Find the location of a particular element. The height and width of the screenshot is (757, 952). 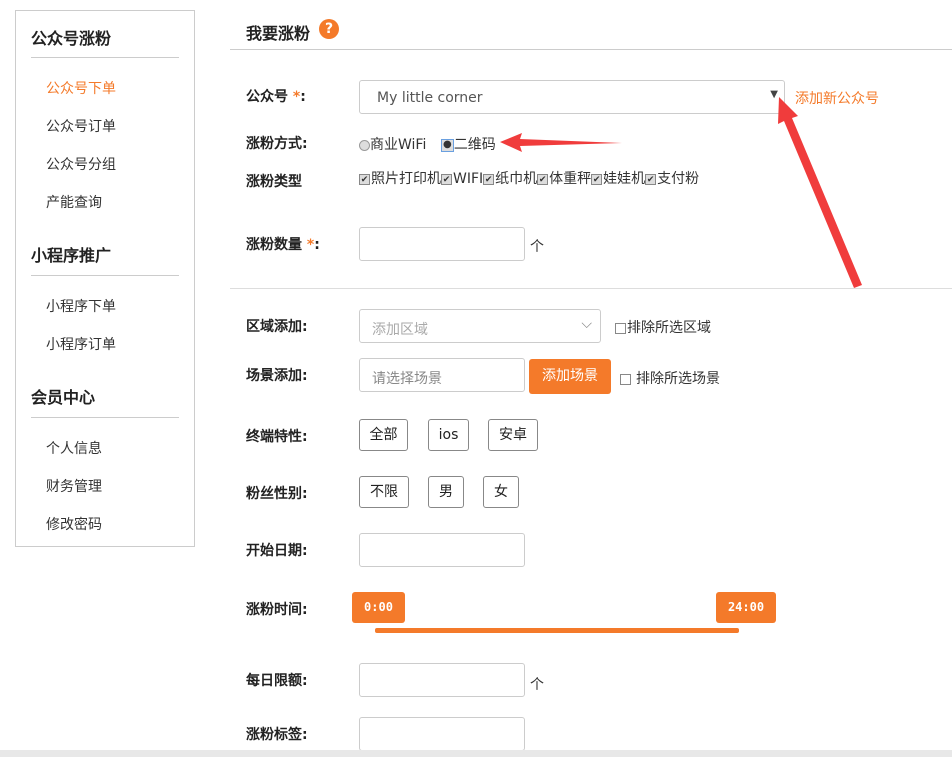

arrow-up-icon is located at coordinates (820, 192).